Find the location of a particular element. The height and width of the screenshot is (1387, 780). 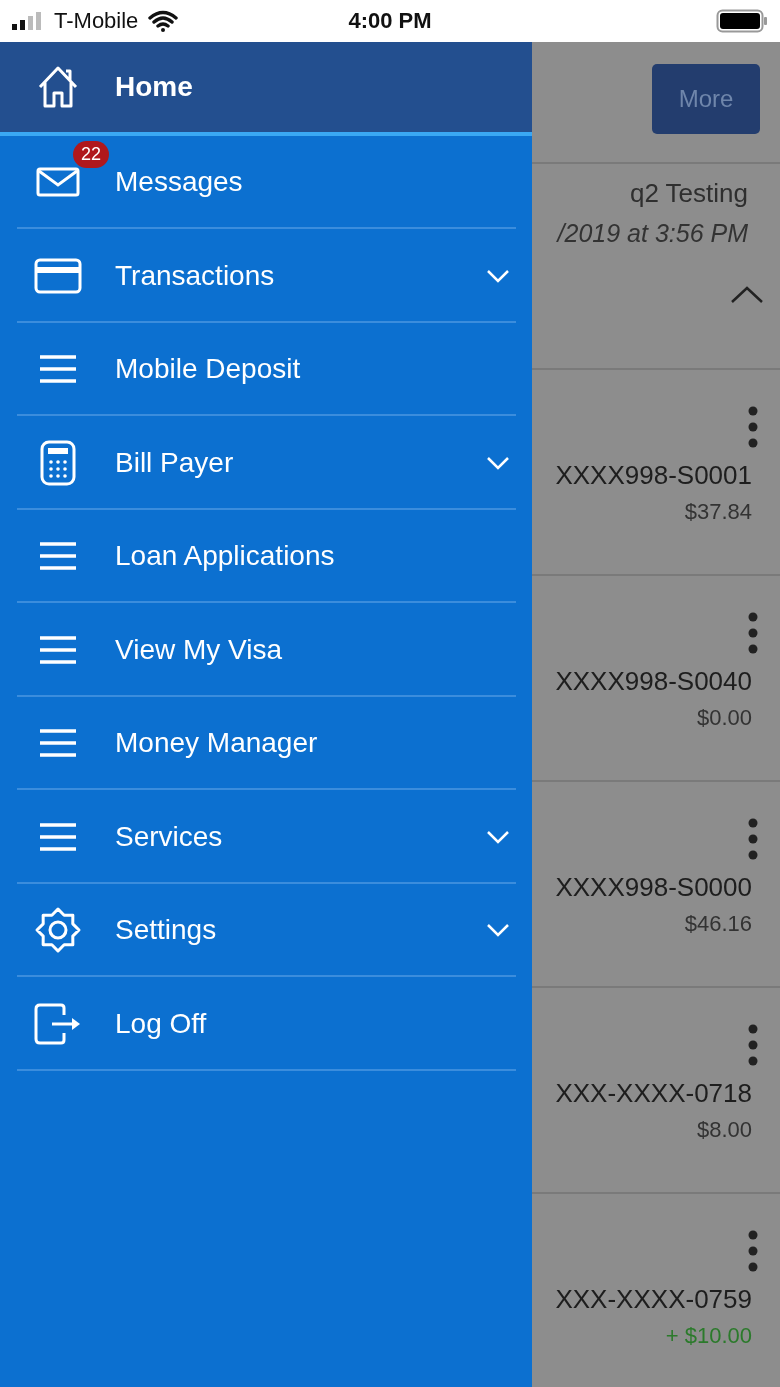

logout-icon is located at coordinates (57, 1023).